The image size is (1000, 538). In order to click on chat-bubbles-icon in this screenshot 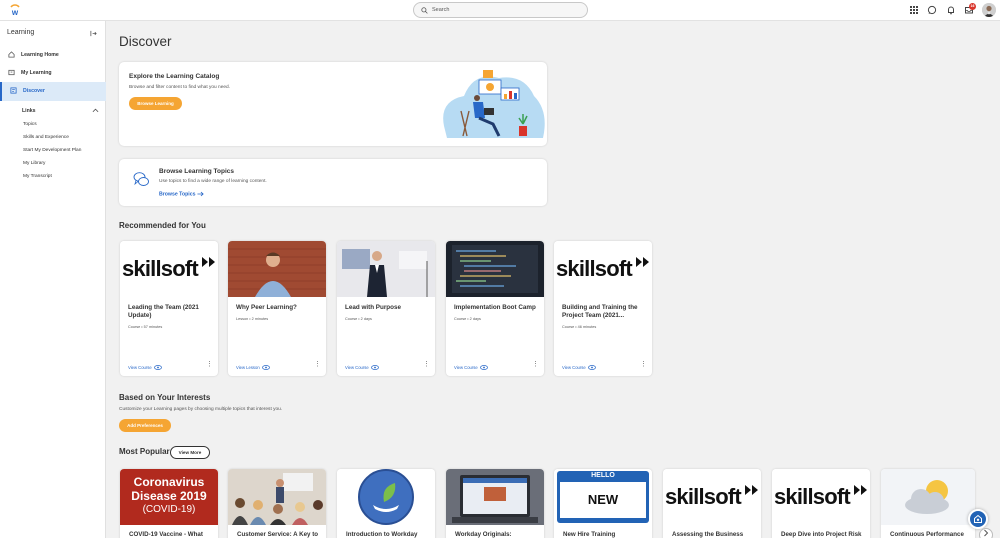, I will do `click(141, 179)`.